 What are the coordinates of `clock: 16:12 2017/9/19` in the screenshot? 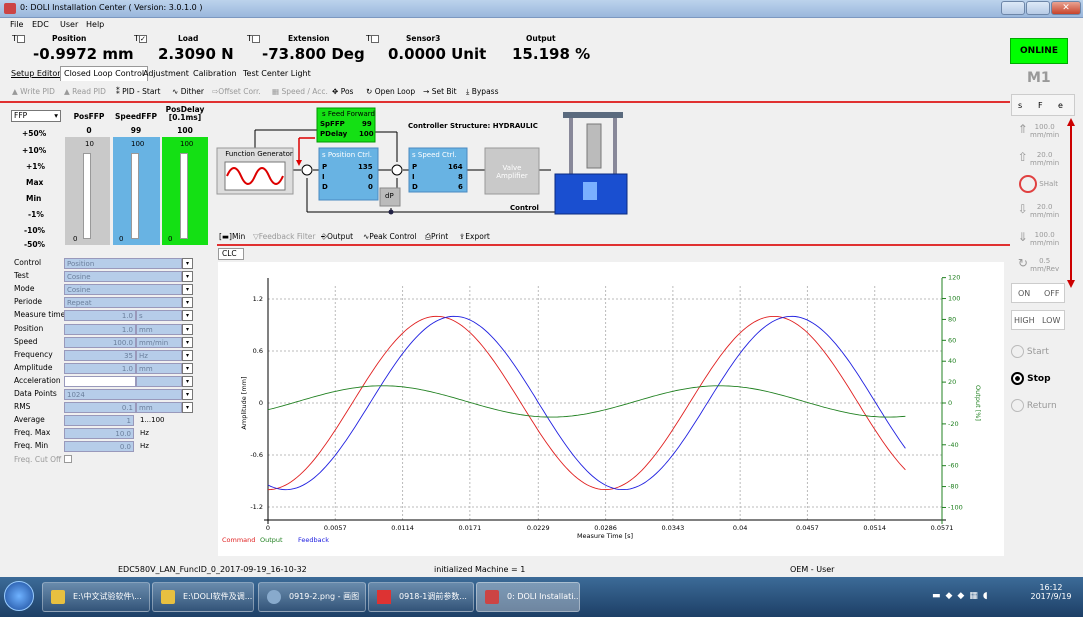 It's located at (1051, 592).